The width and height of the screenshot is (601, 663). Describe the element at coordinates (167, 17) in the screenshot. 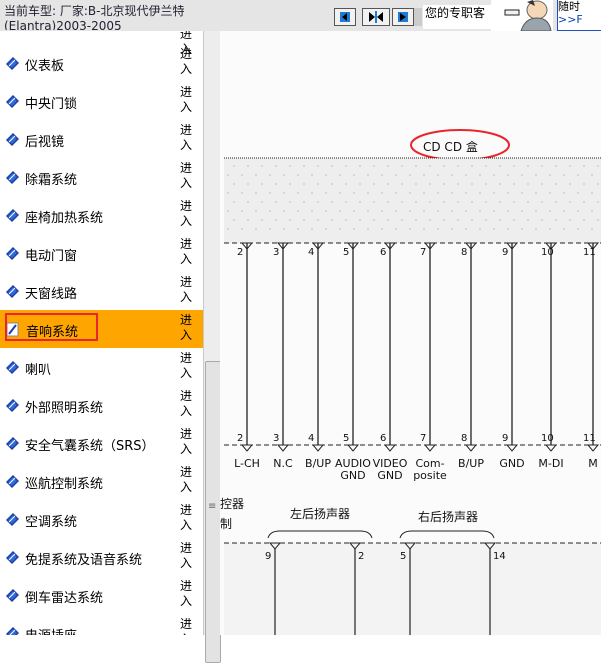

I see `current-vehicle-info: 当前车型: 厂家:B-北京现代伊兰特 (Elantra)2003-2005` at that location.